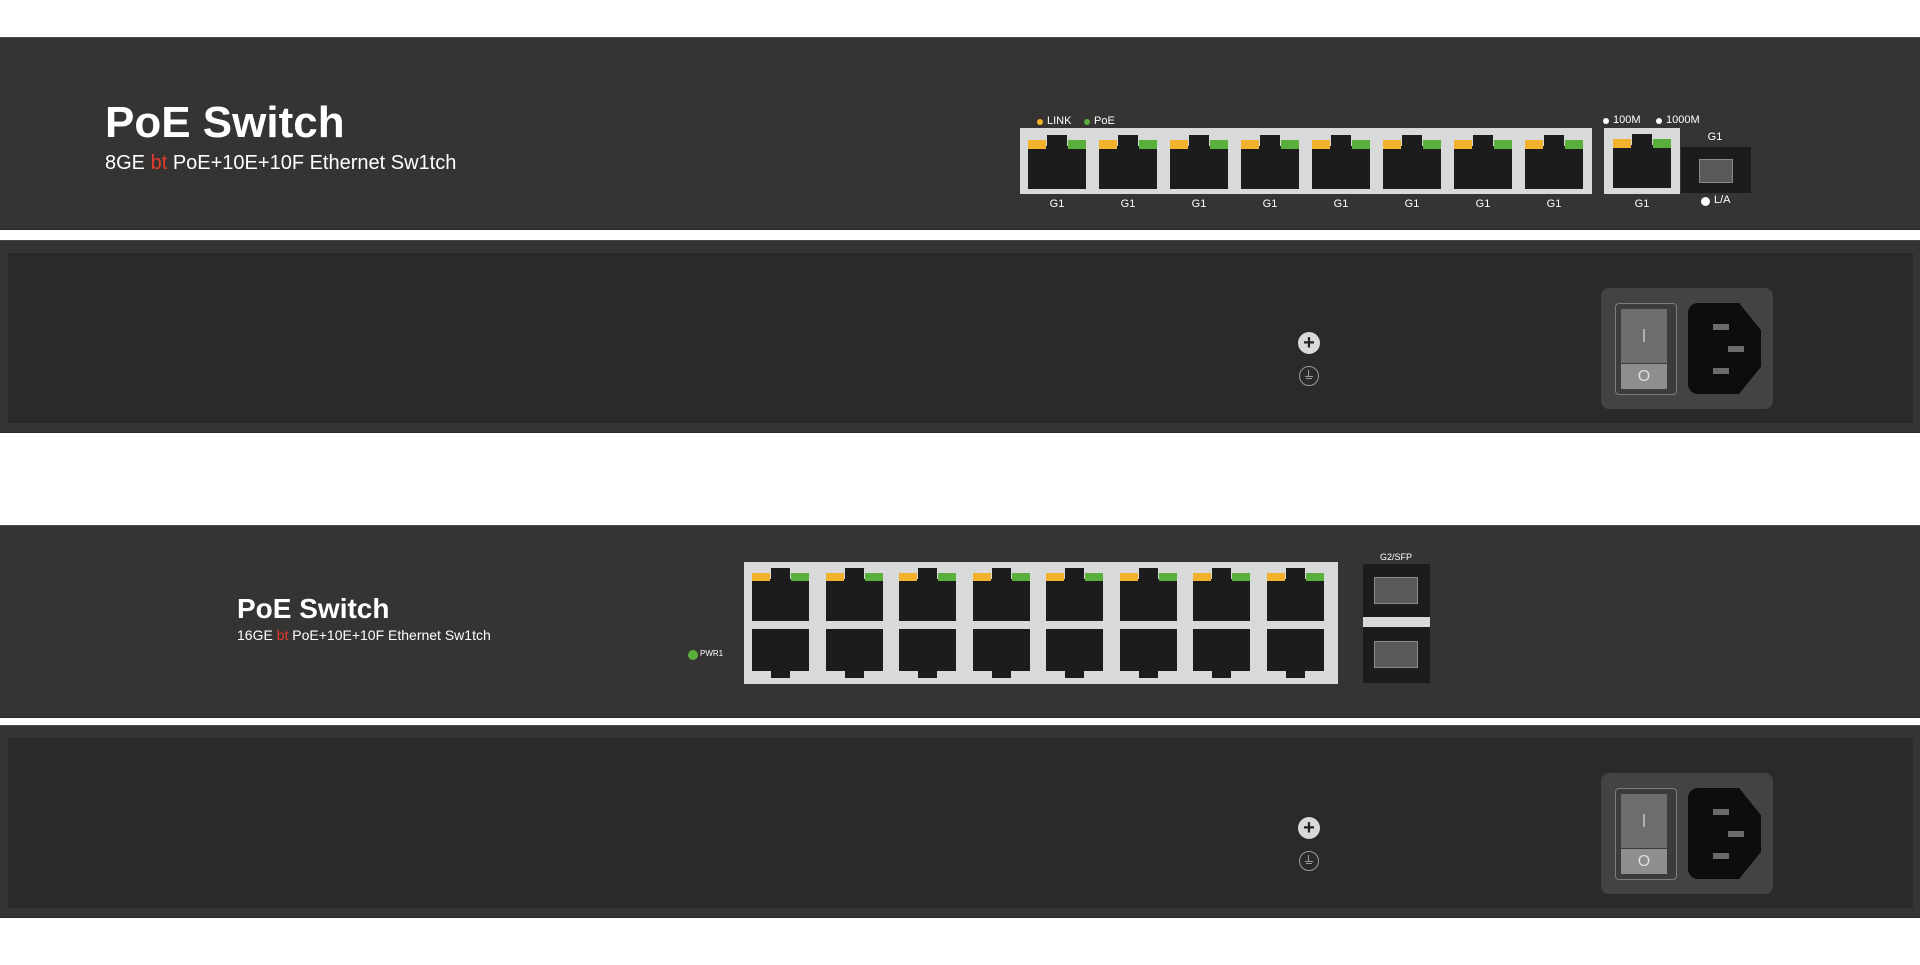 The height and width of the screenshot is (965, 1920). What do you see at coordinates (712, 653) in the screenshot?
I see `pwr1-label: PWR1` at bounding box center [712, 653].